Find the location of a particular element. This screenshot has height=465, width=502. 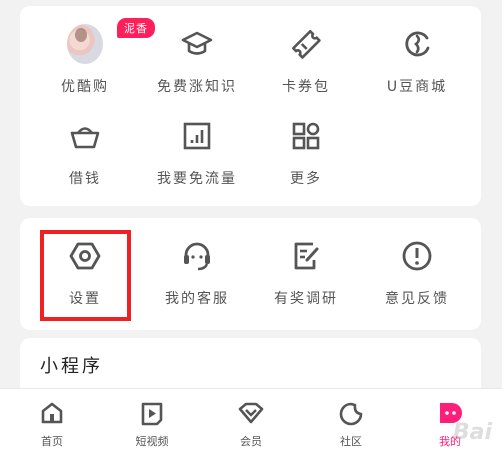

section-title: 小程序 is located at coordinates (71, 366).